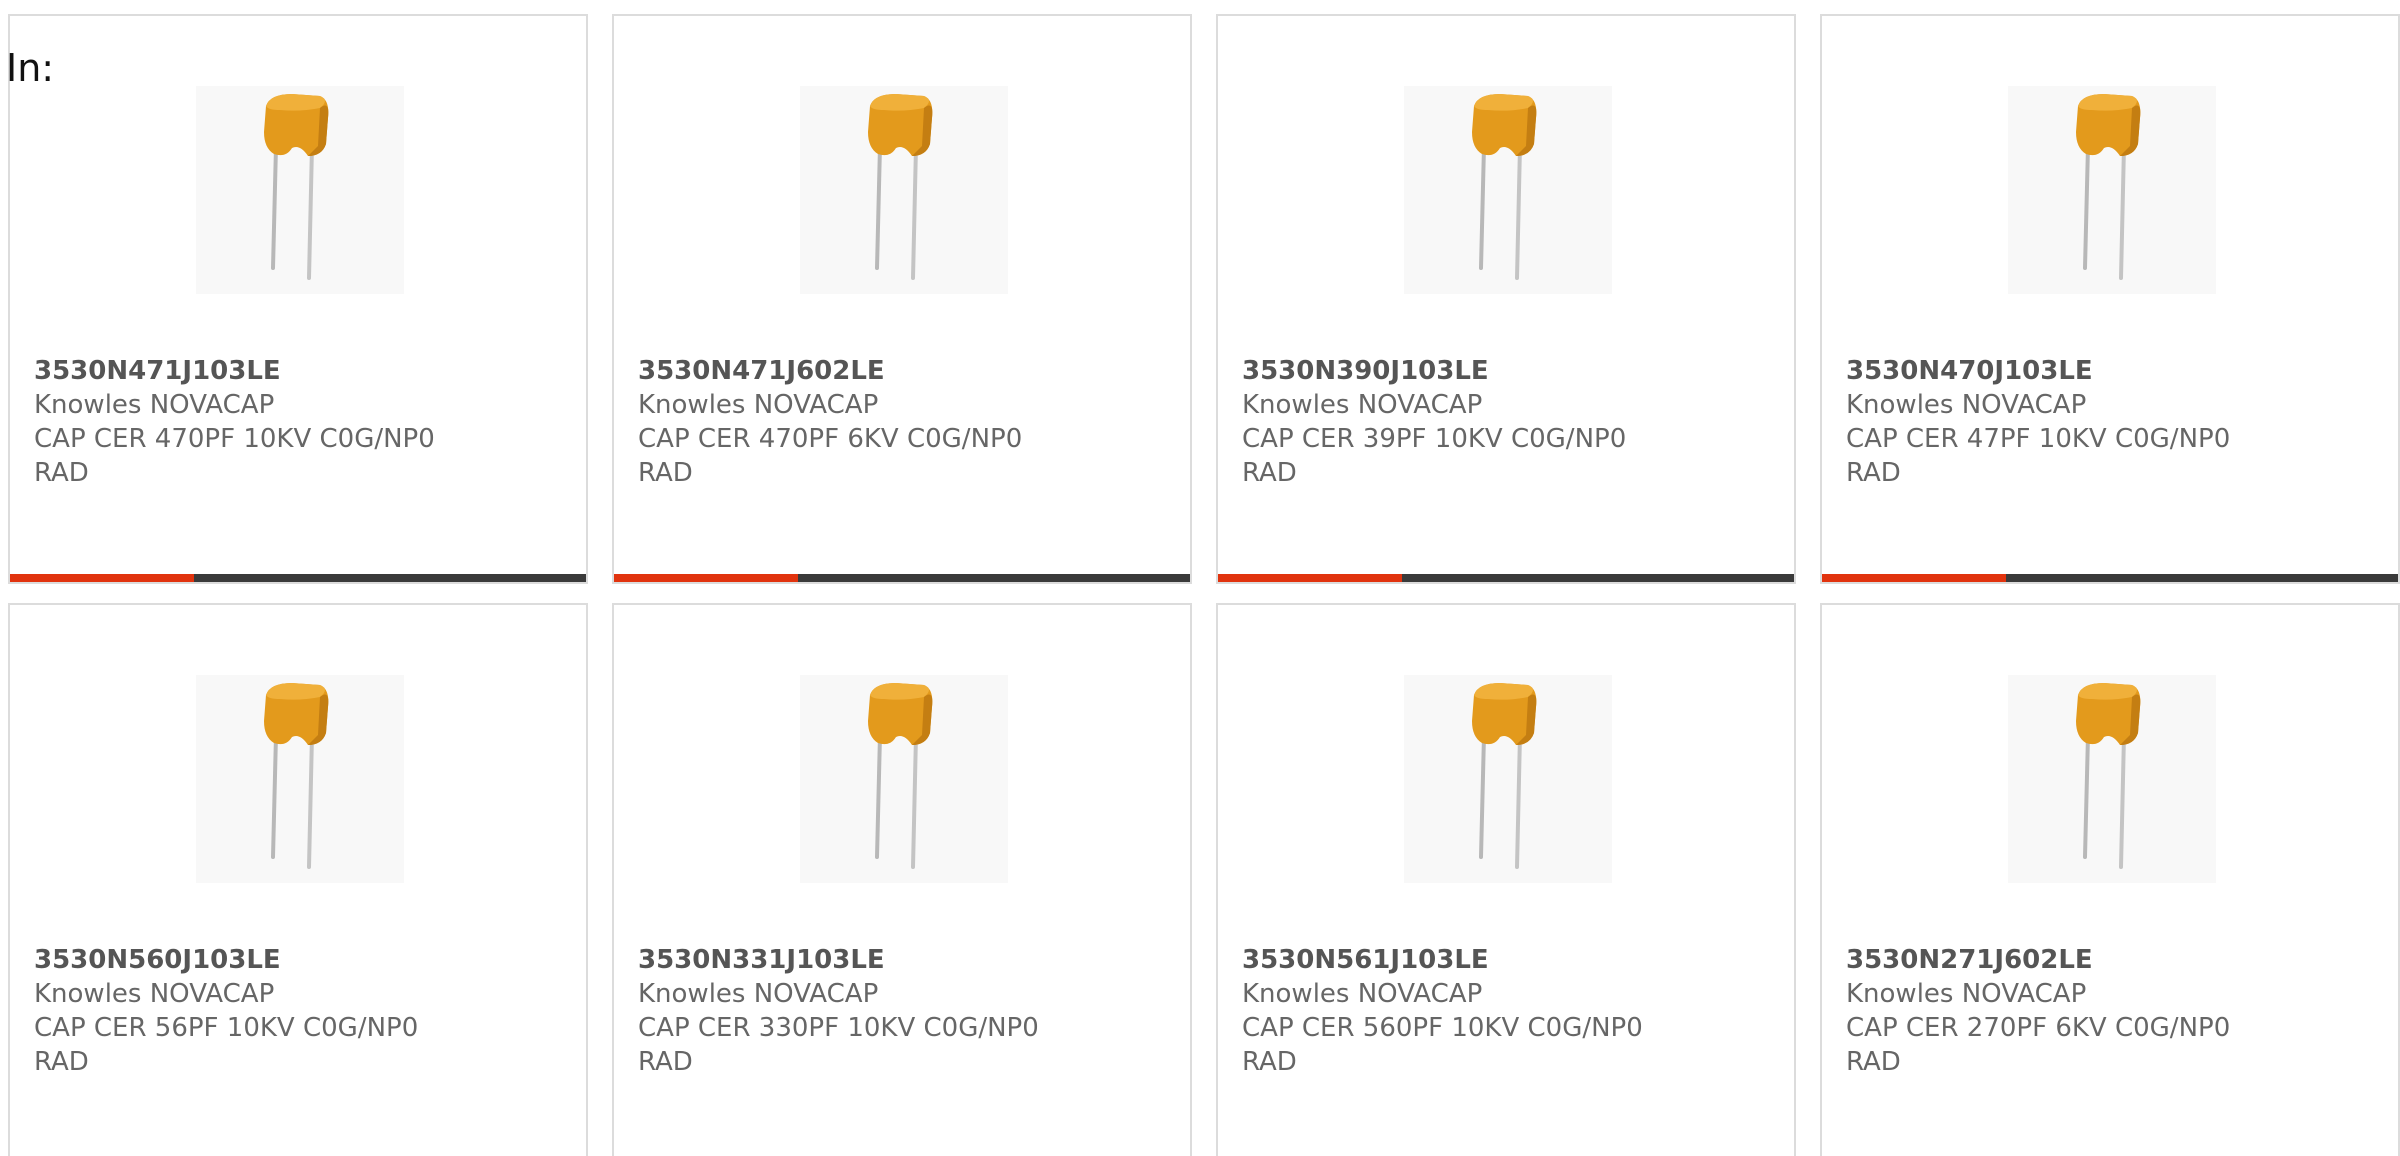 The width and height of the screenshot is (2400, 1156). Describe the element at coordinates (234, 439) in the screenshot. I see `product-description: CAP CER 470PF 10KV C0G/NP0` at that location.